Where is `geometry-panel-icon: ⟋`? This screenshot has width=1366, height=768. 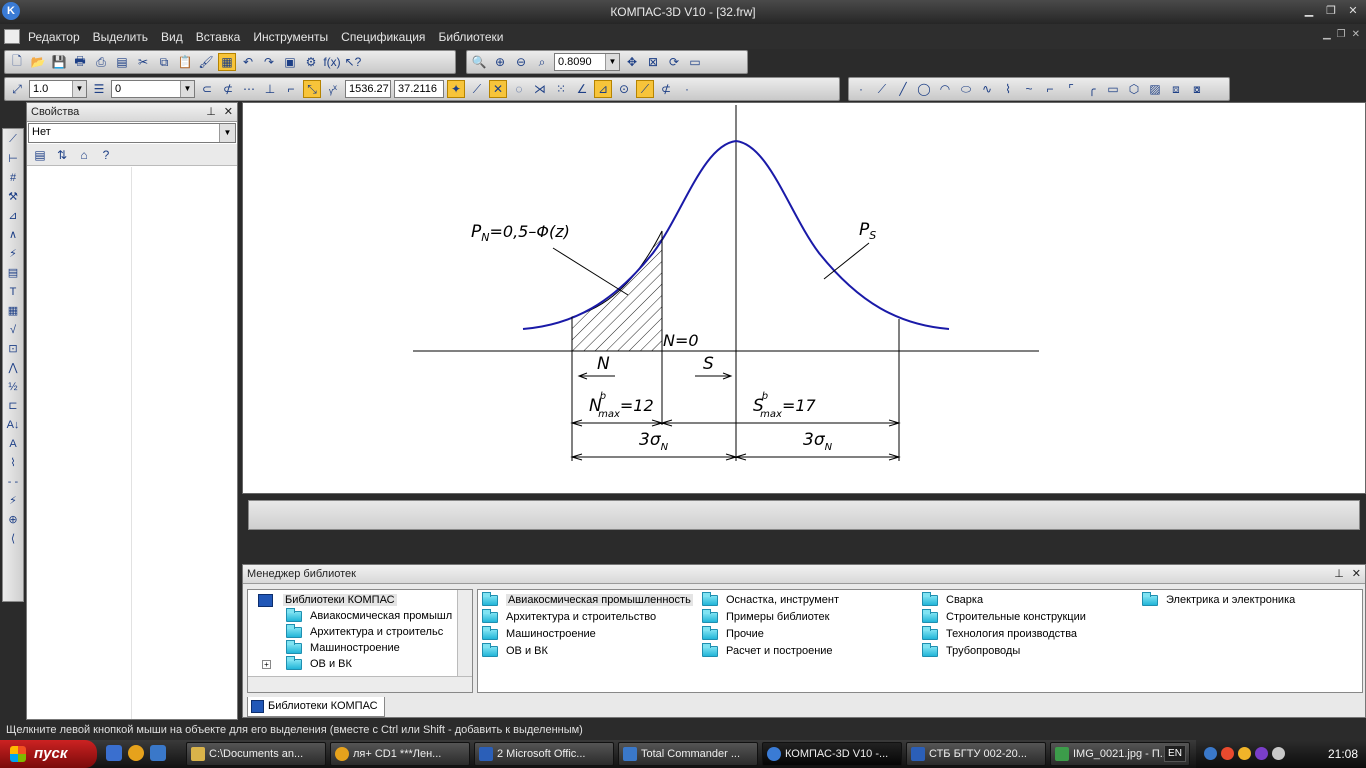 geometry-panel-icon: ⟋ is located at coordinates (13, 139).